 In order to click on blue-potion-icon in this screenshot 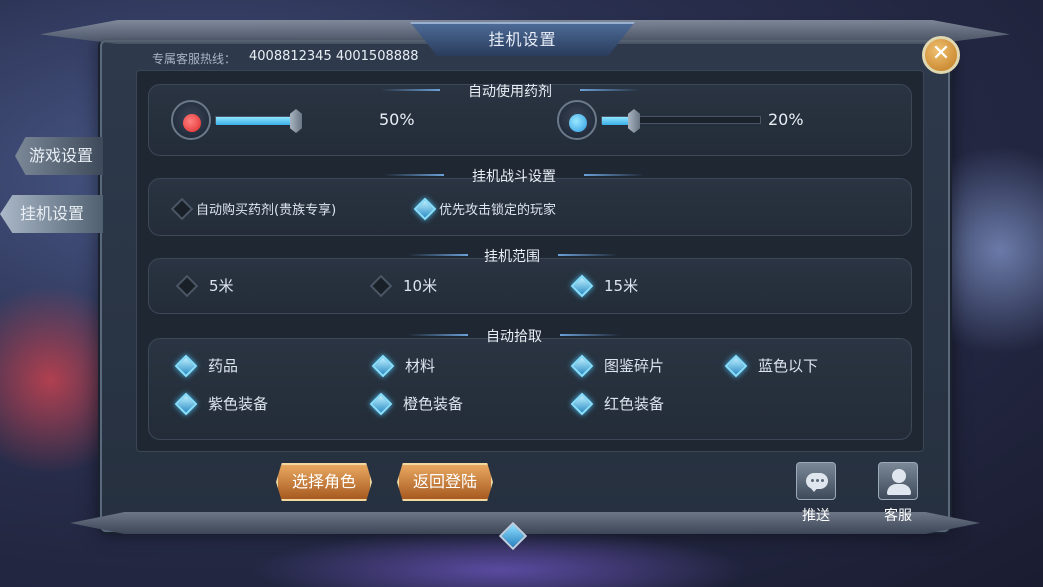, I will do `click(577, 120)`.